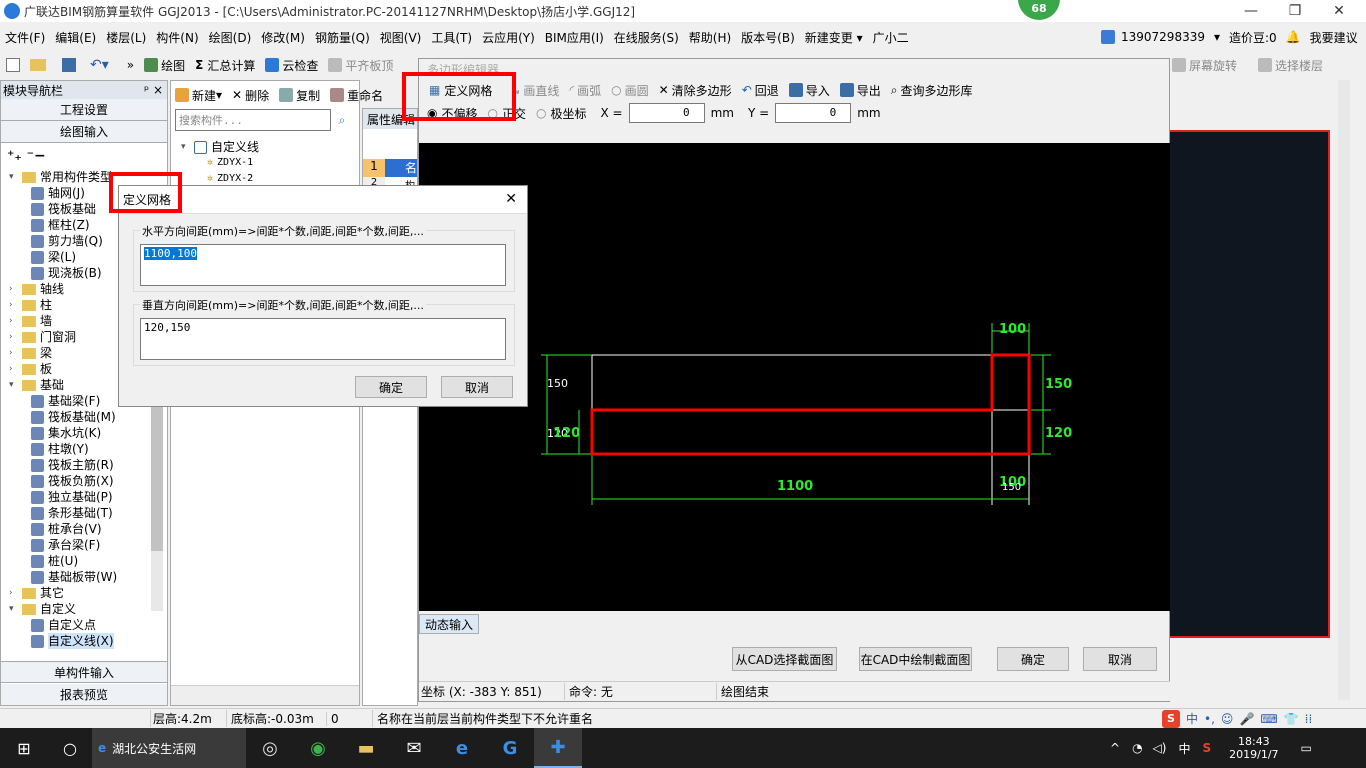  What do you see at coordinates (14, 177) in the screenshot?
I see `expander-icon: ▾` at bounding box center [14, 177].